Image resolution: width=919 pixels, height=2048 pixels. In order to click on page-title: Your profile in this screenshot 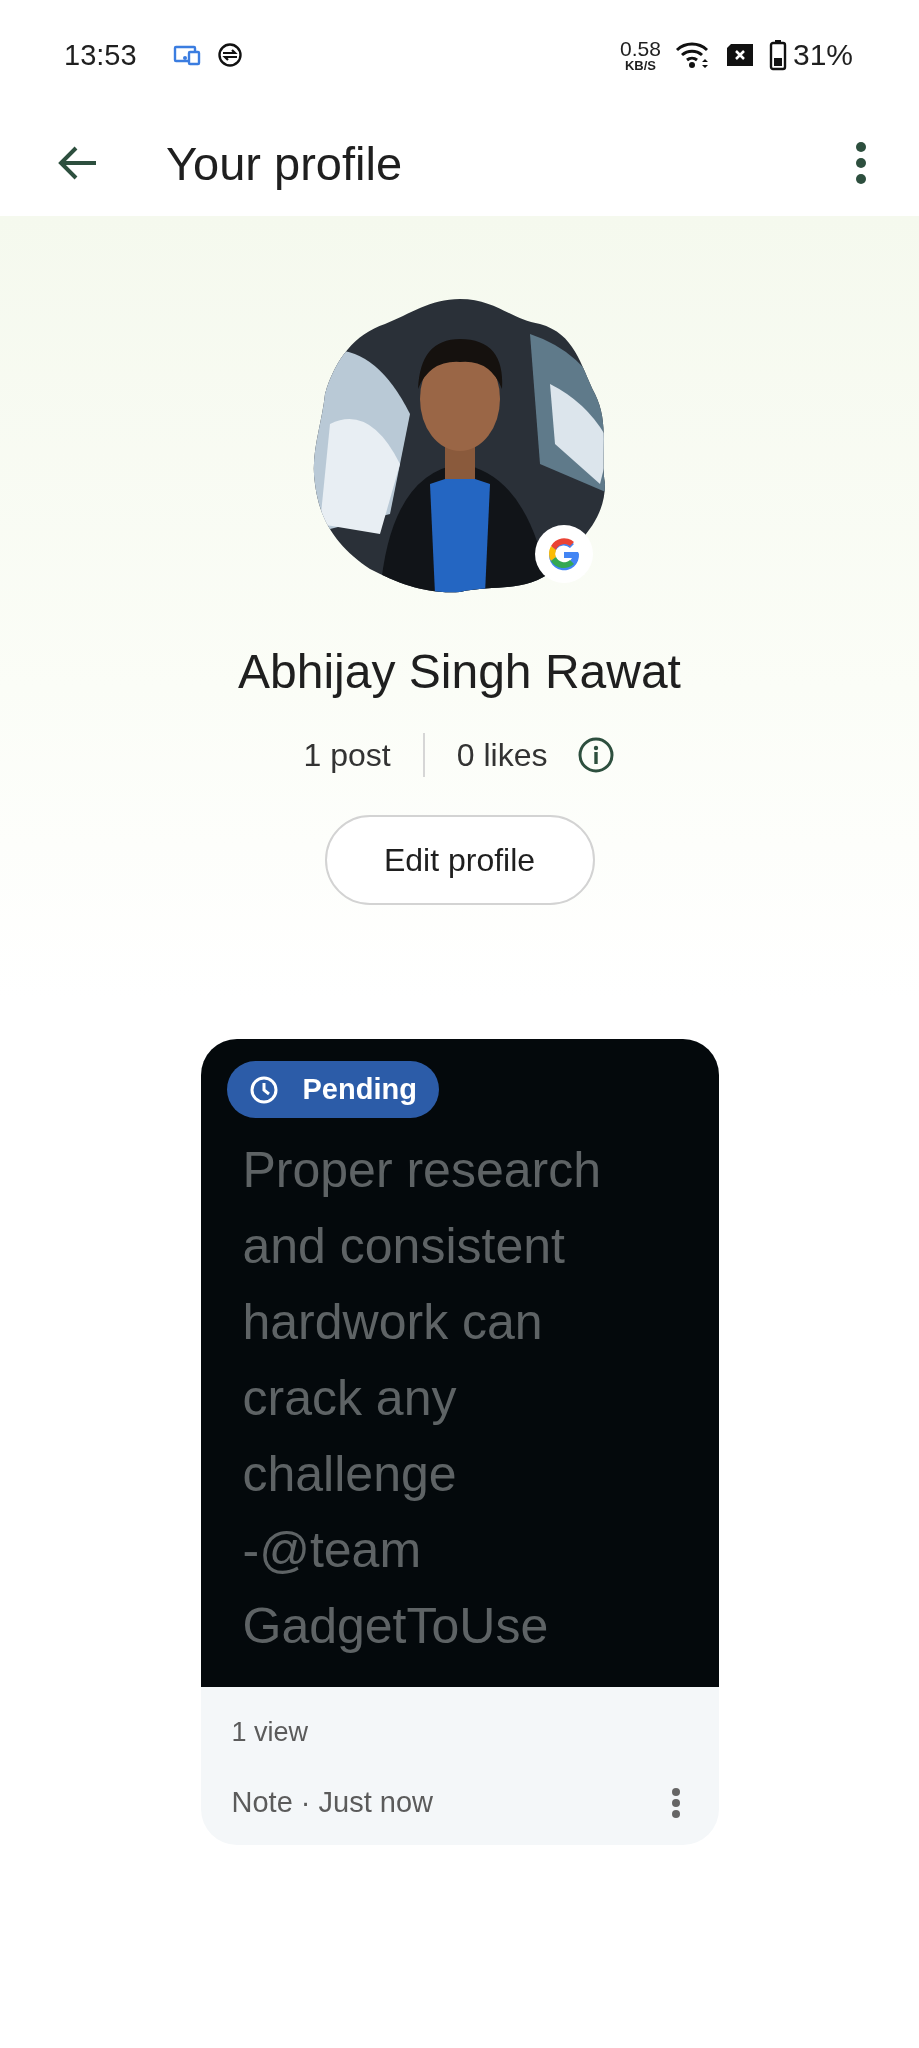, I will do `click(284, 163)`.